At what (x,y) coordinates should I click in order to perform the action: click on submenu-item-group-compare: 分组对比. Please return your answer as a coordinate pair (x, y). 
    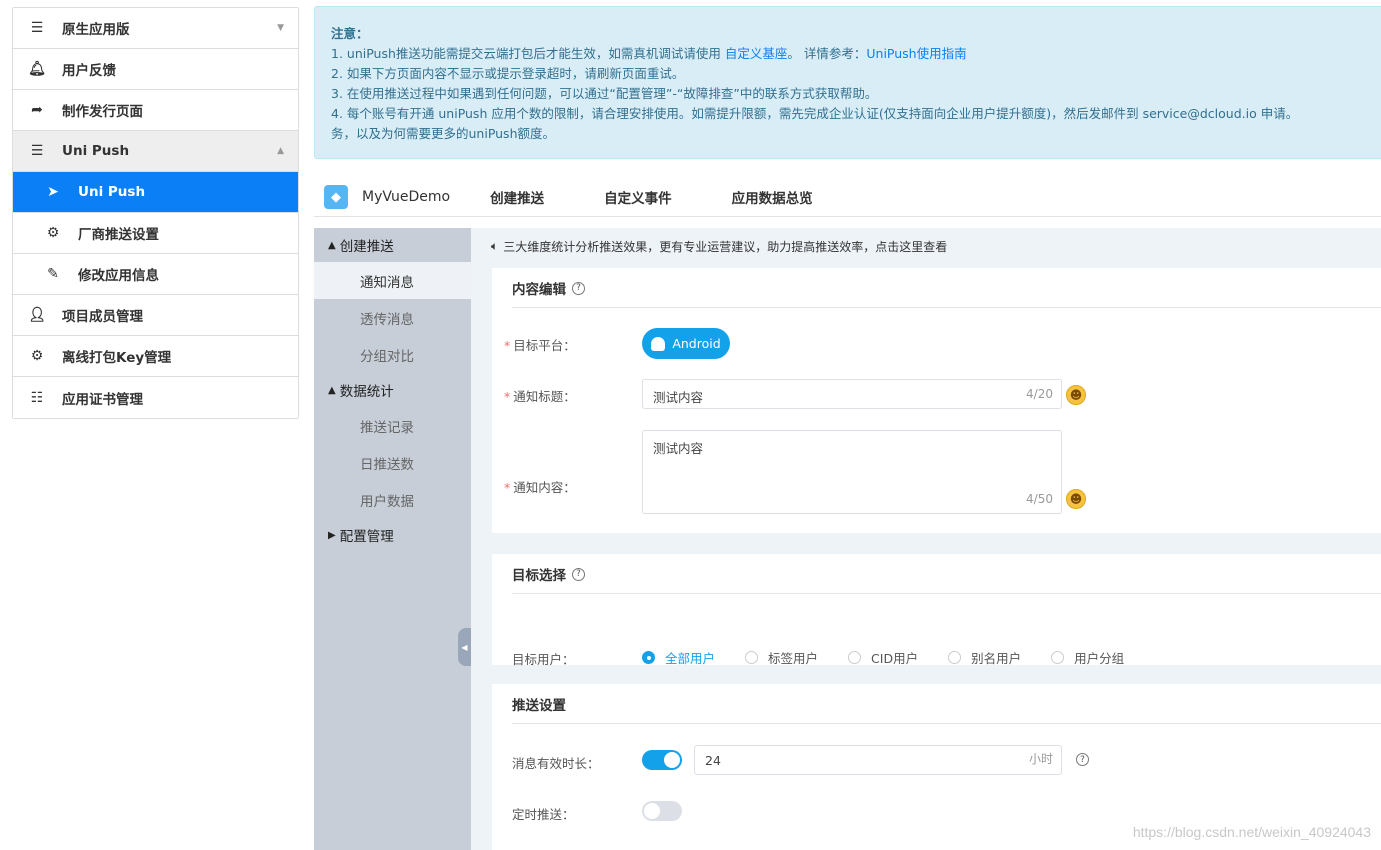
    Looking at the image, I should click on (392, 354).